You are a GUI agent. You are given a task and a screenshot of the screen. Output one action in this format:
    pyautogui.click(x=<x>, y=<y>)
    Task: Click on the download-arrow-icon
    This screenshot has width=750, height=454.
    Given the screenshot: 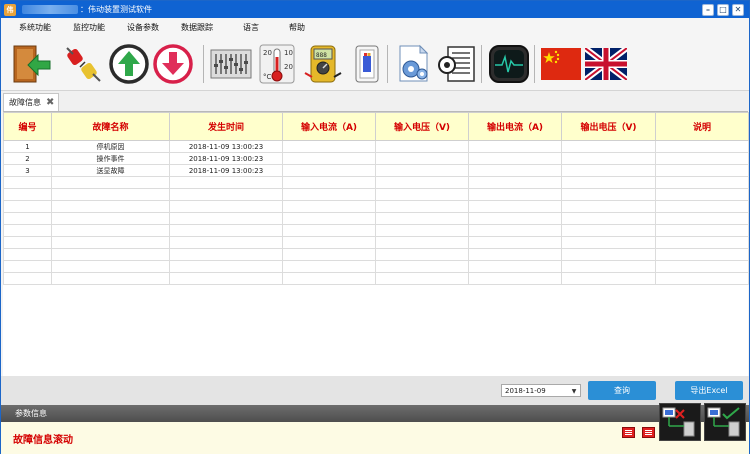 What is the action you would take?
    pyautogui.click(x=173, y=64)
    